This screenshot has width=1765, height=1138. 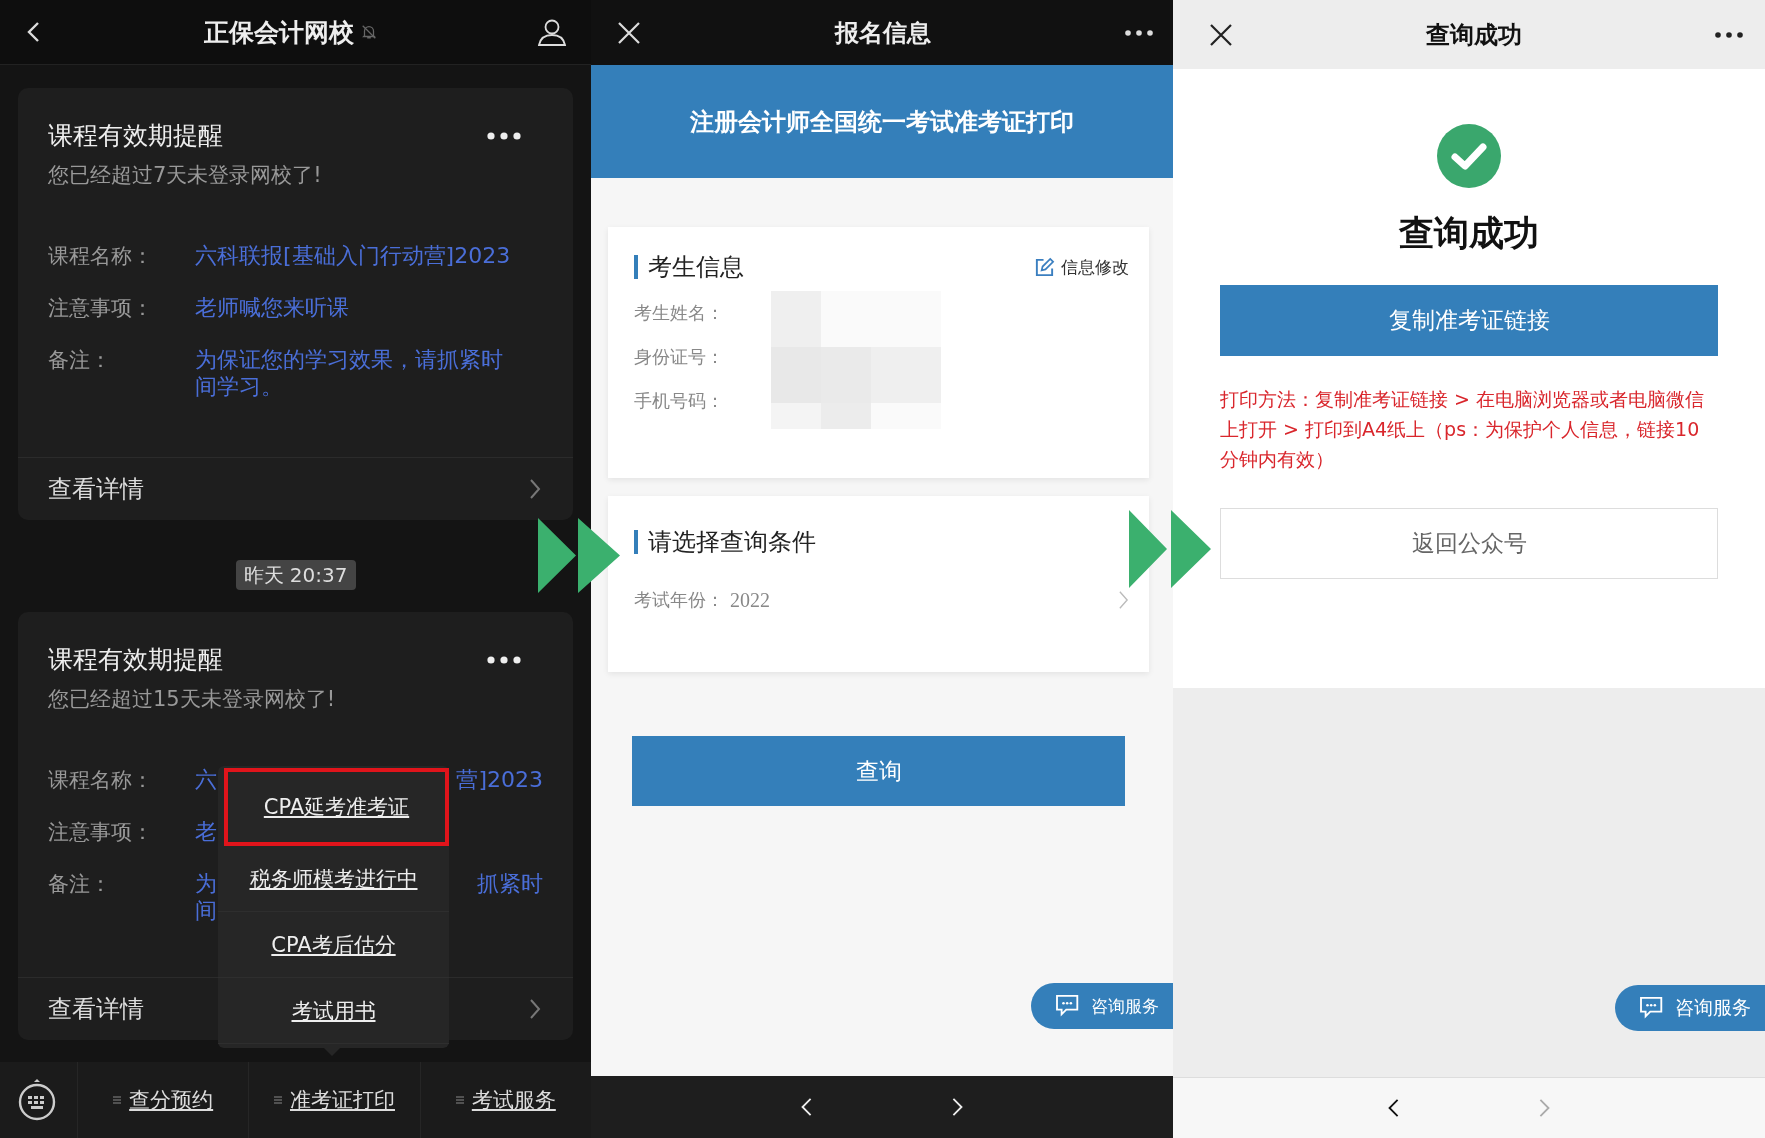 I want to click on menu-item: 考试用书, so click(x=333, y=1010).